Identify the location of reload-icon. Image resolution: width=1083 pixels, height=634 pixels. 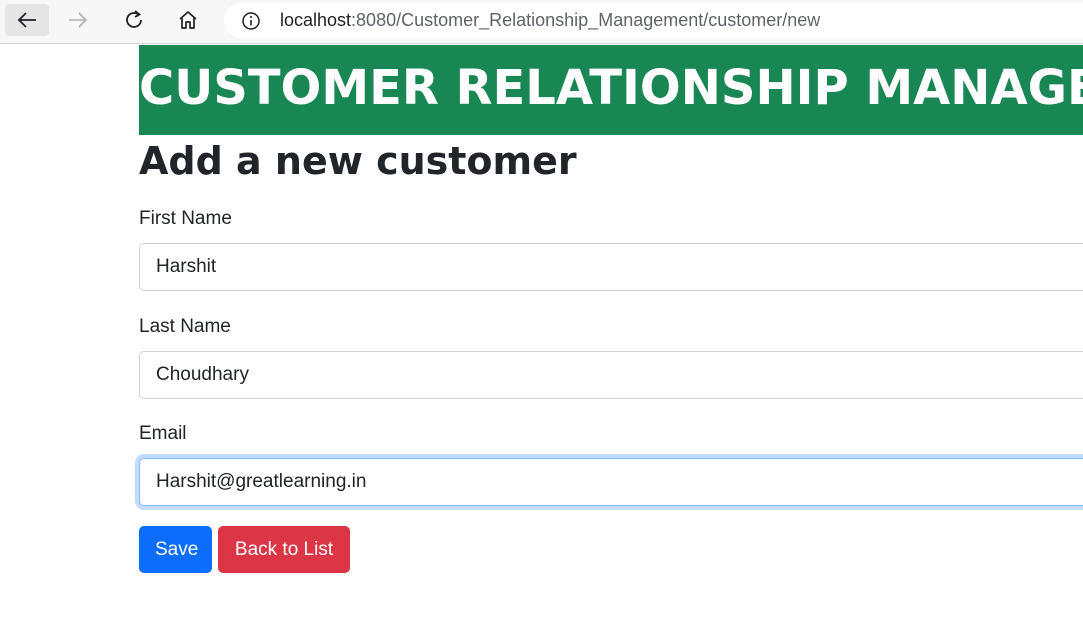
(134, 19).